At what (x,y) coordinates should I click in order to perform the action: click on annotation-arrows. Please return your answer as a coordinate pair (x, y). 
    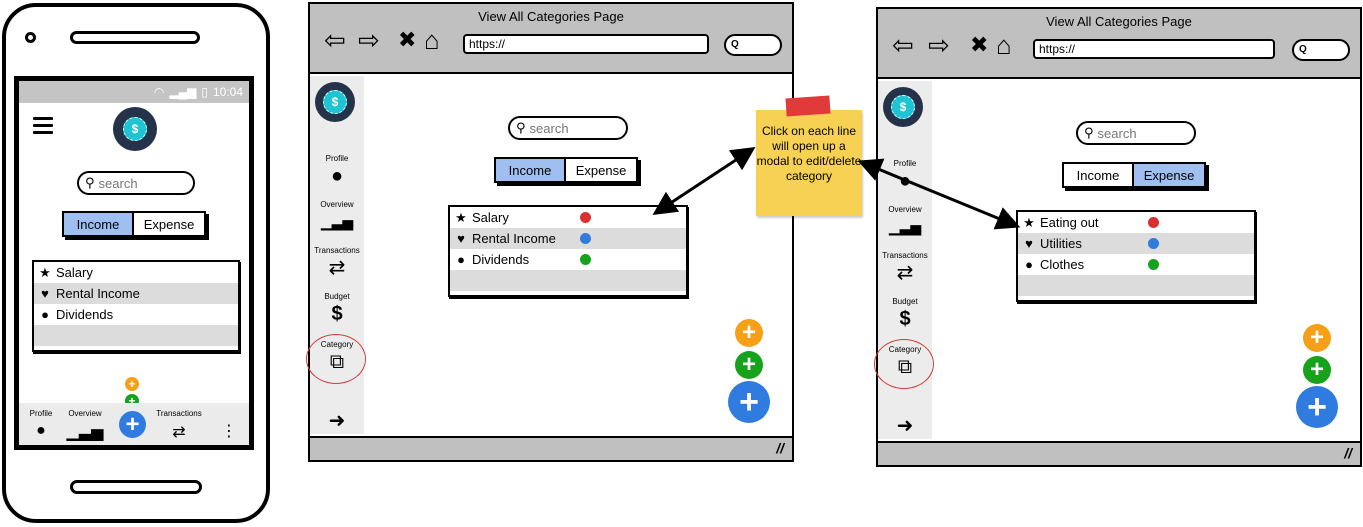
    Looking at the image, I should click on (836, 188).